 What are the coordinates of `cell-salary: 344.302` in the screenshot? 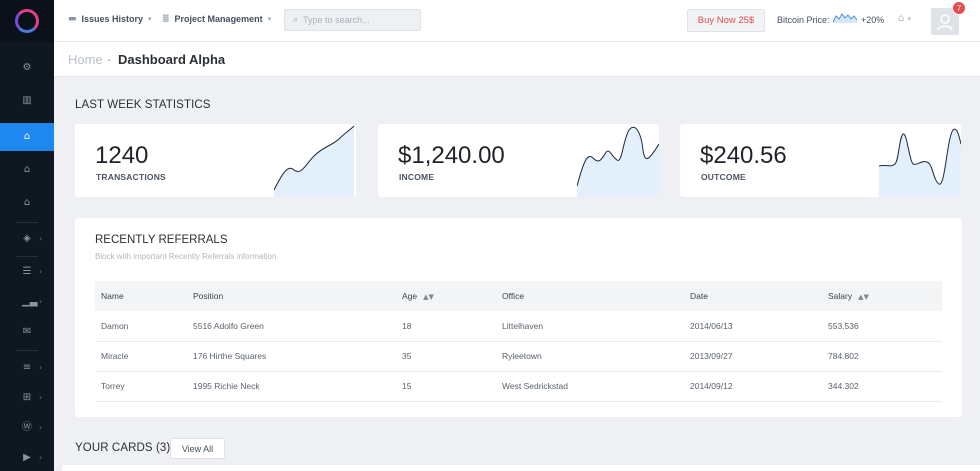 It's located at (882, 386).